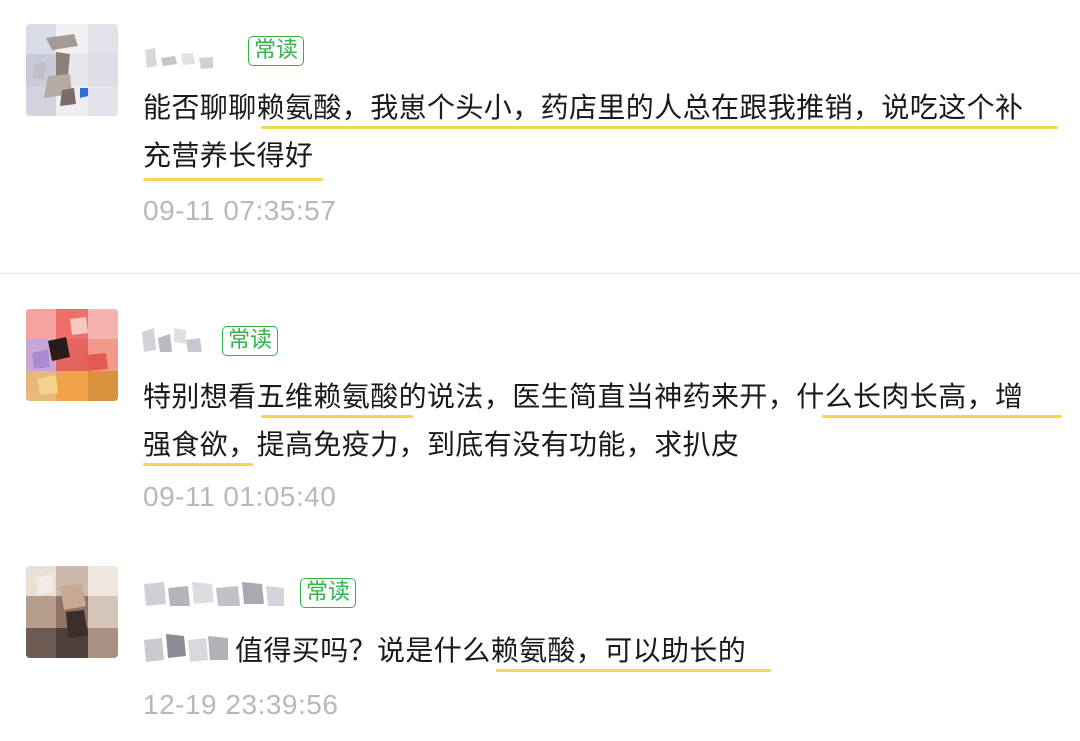 This screenshot has height=741, width=1080. What do you see at coordinates (241, 704) in the screenshot?
I see `timestamp: 12-19 23:39:56` at bounding box center [241, 704].